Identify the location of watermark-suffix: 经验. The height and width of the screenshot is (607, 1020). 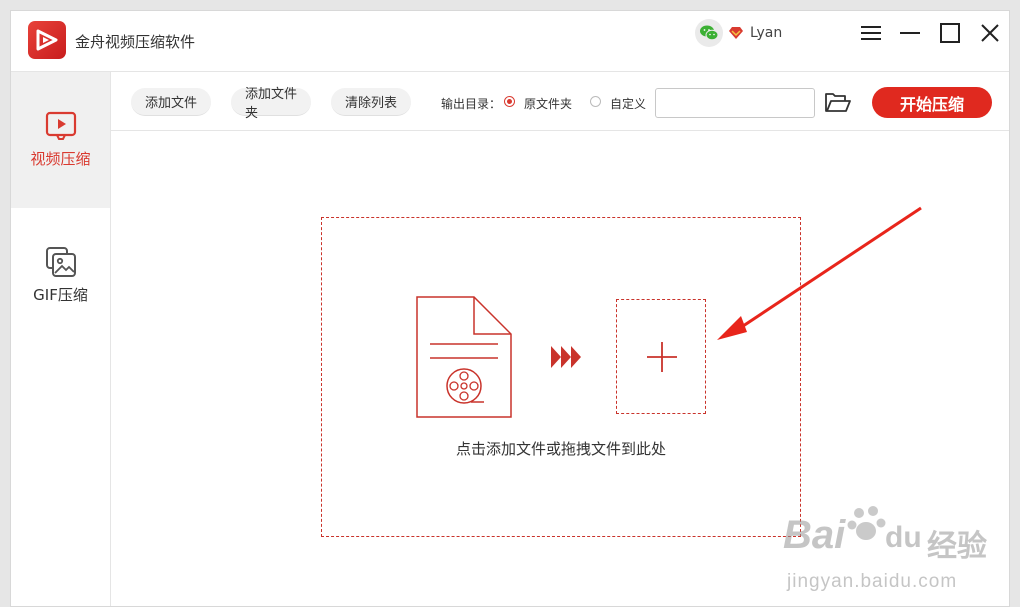
(957, 546).